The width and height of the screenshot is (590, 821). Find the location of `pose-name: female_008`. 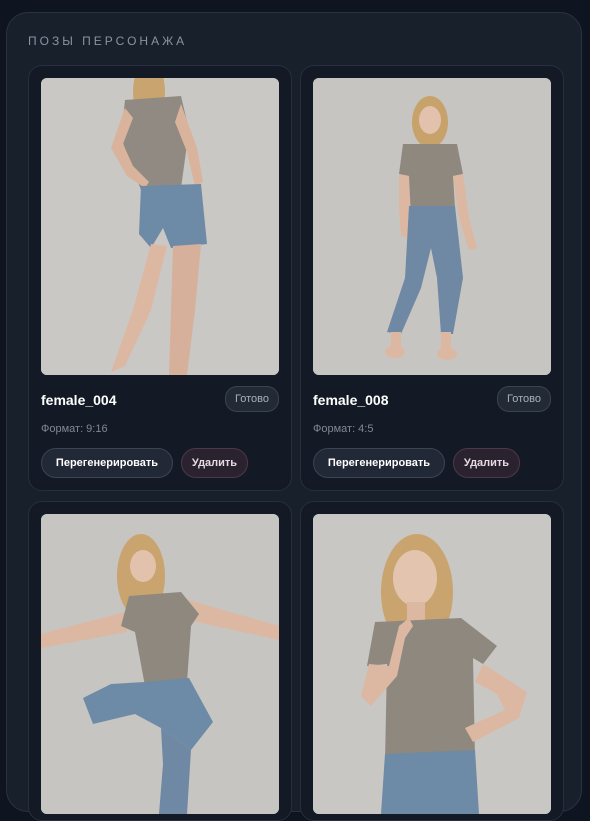

pose-name: female_008 is located at coordinates (351, 400).